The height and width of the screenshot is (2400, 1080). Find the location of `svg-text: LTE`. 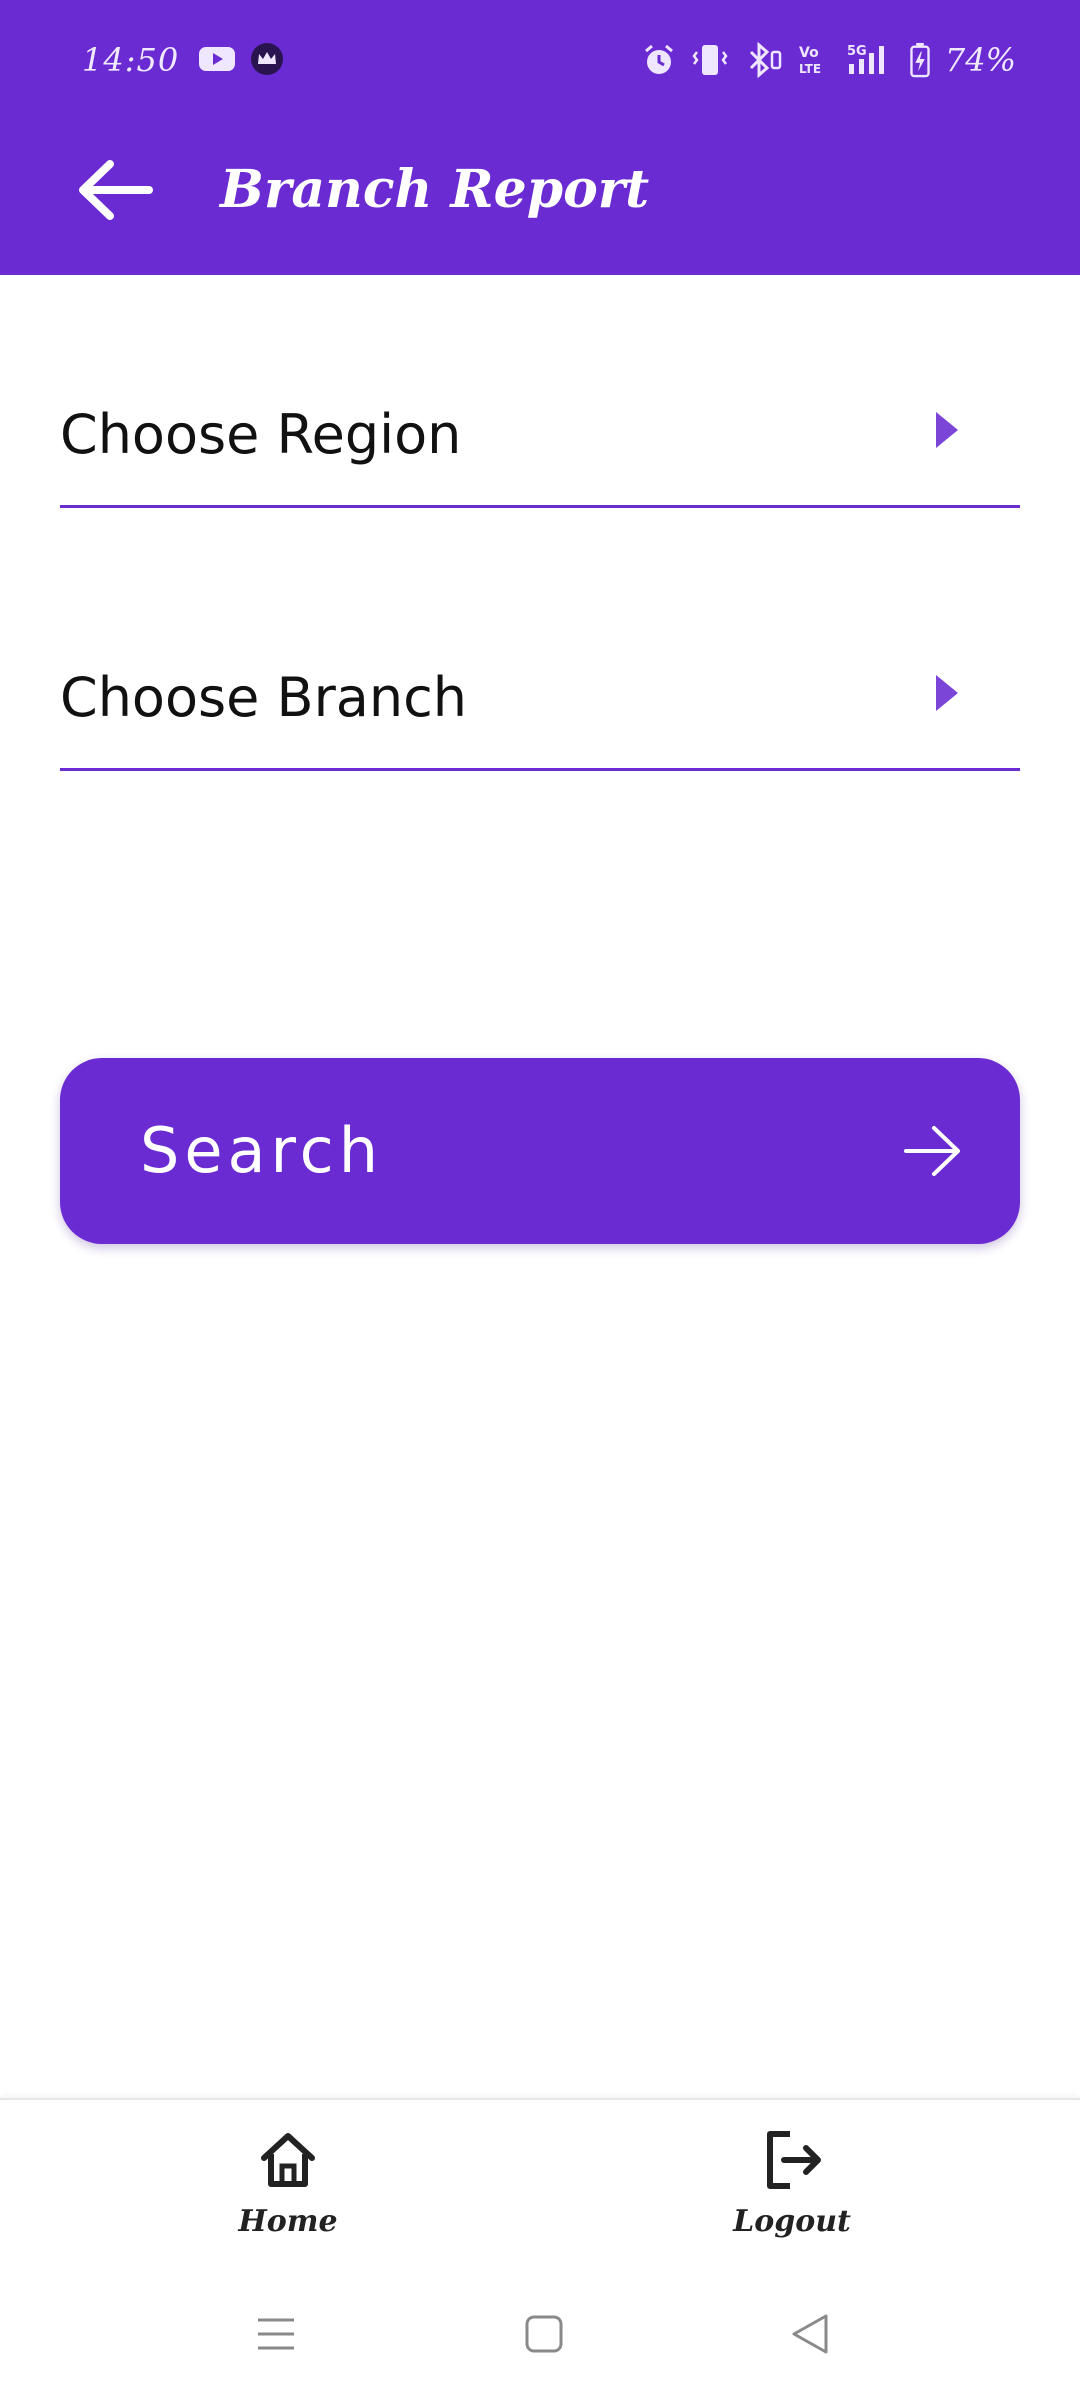

svg-text: LTE is located at coordinates (810, 69).